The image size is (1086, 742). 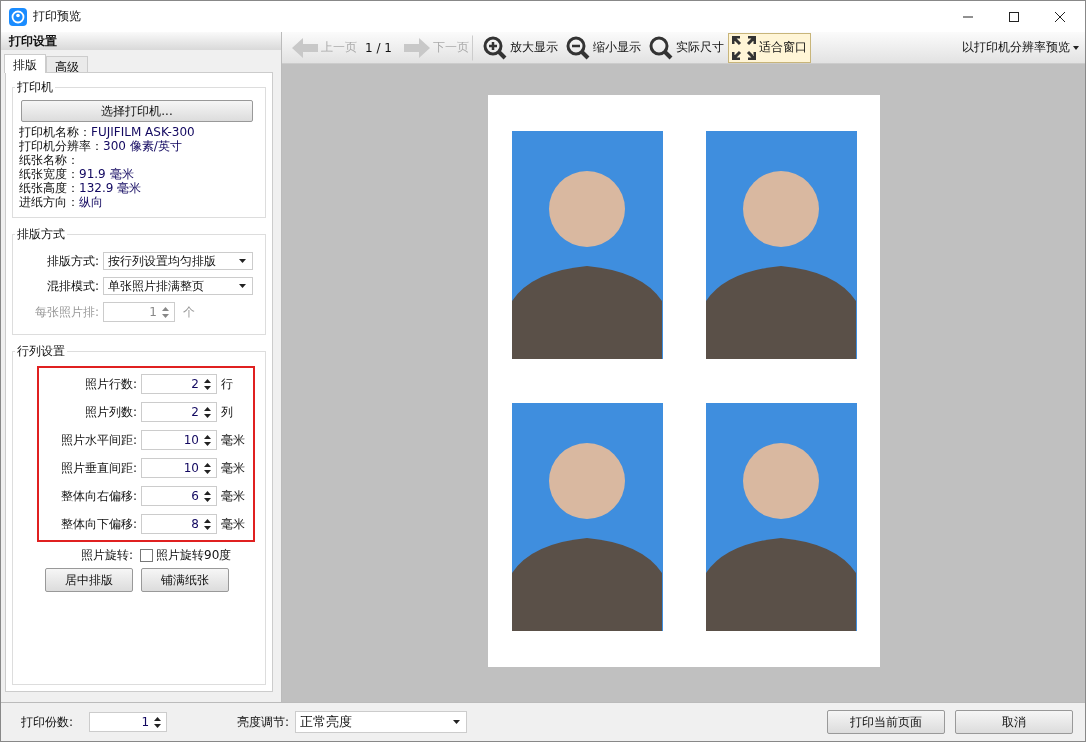 What do you see at coordinates (106, 555) in the screenshot?
I see `field-label: 照片旋转:` at bounding box center [106, 555].